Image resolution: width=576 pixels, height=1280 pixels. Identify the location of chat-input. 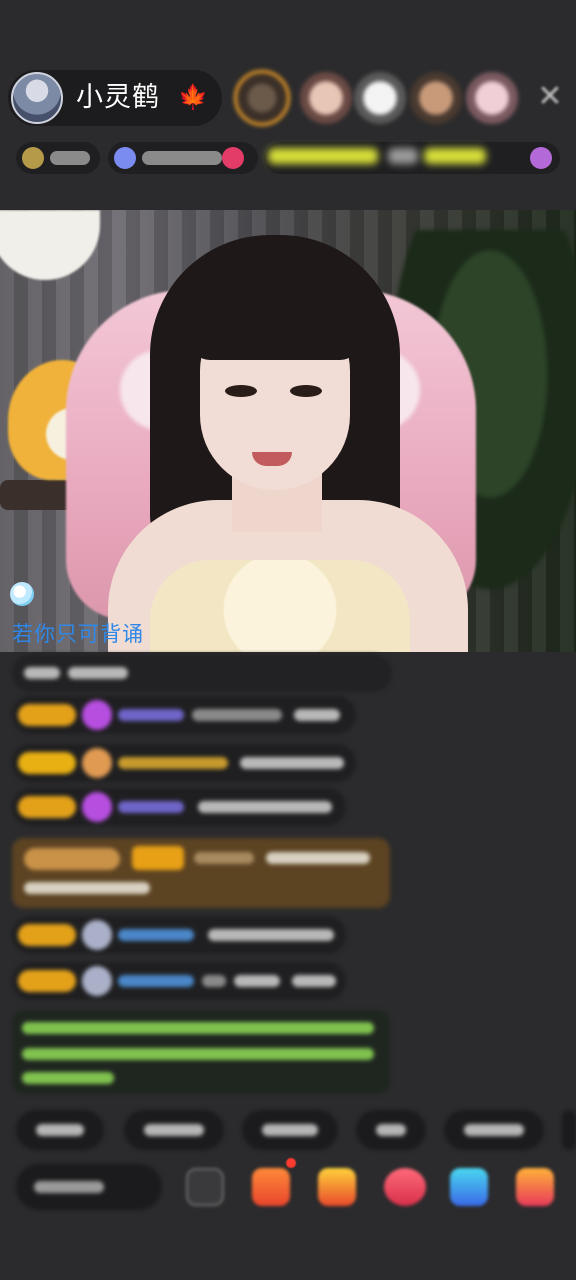
(89, 1187).